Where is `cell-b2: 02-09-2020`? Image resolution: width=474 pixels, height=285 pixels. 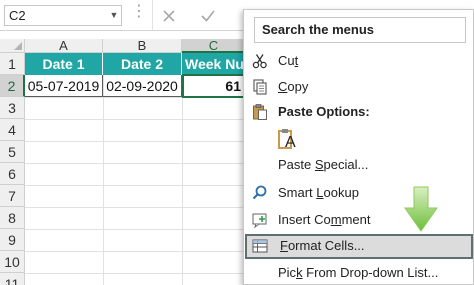 cell-b2: 02-09-2020 is located at coordinates (142, 86).